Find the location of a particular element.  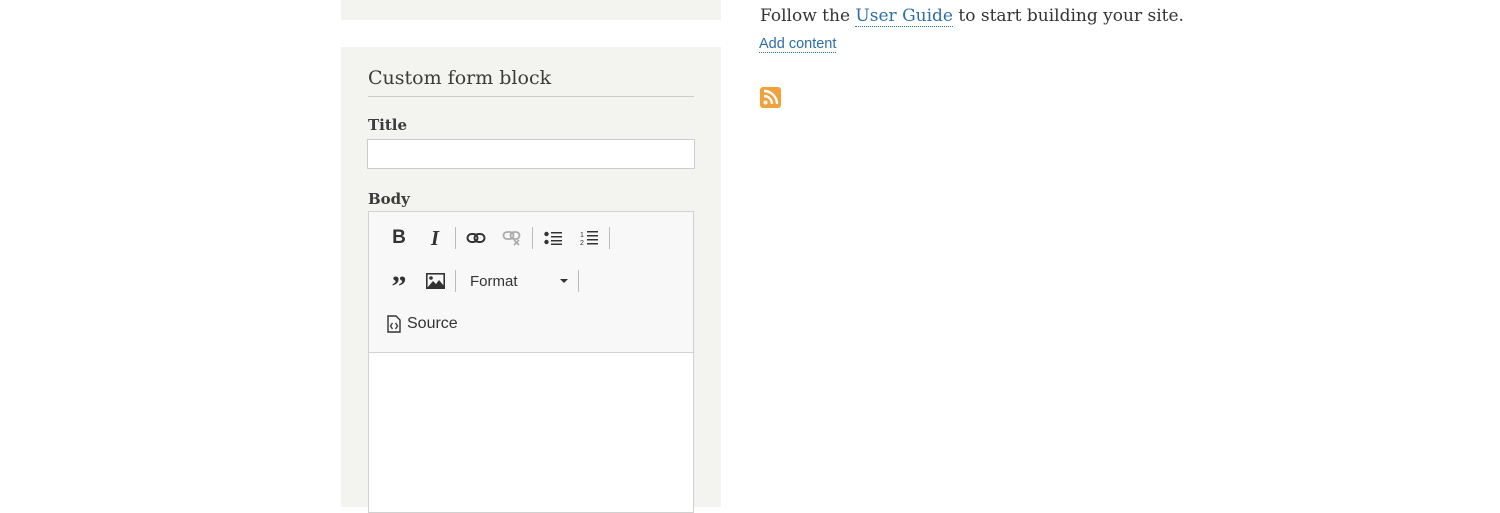

unlink-button is located at coordinates (512, 238).